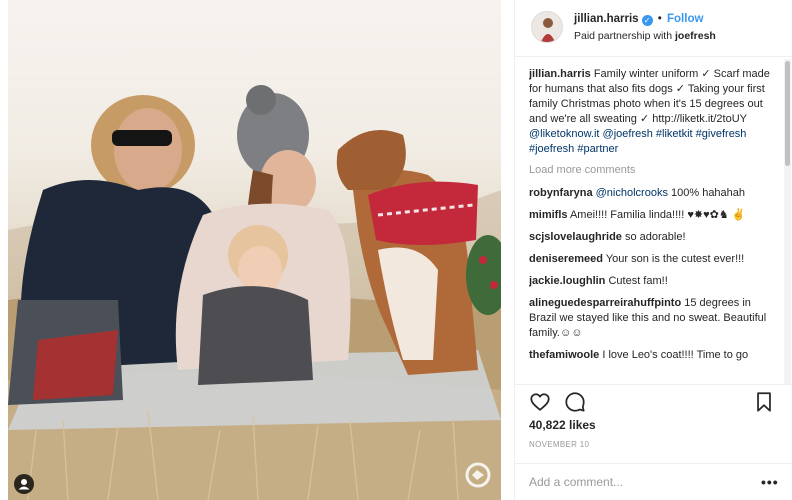  I want to click on add-comment-bar: •••, so click(653, 481).